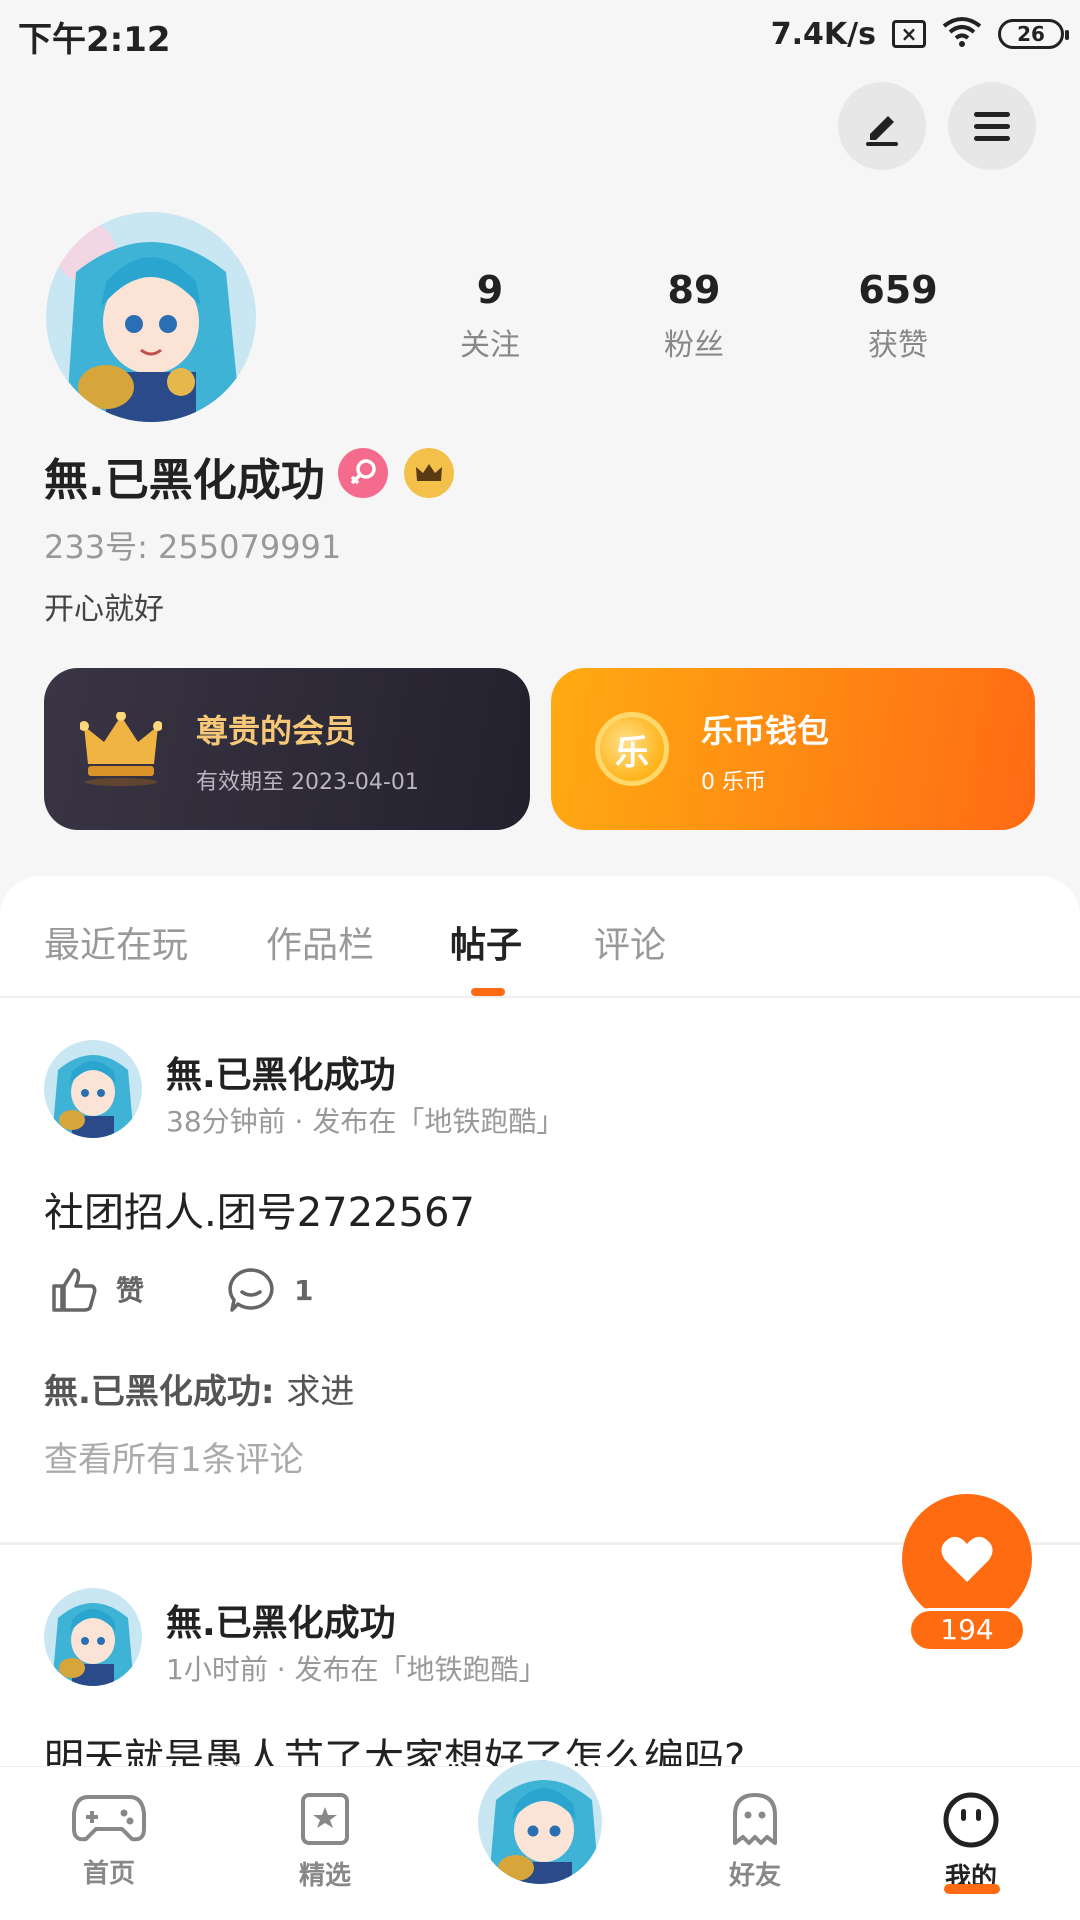 This screenshot has height=1920, width=1080. I want to click on tab-posts: 帖子, so click(486, 942).